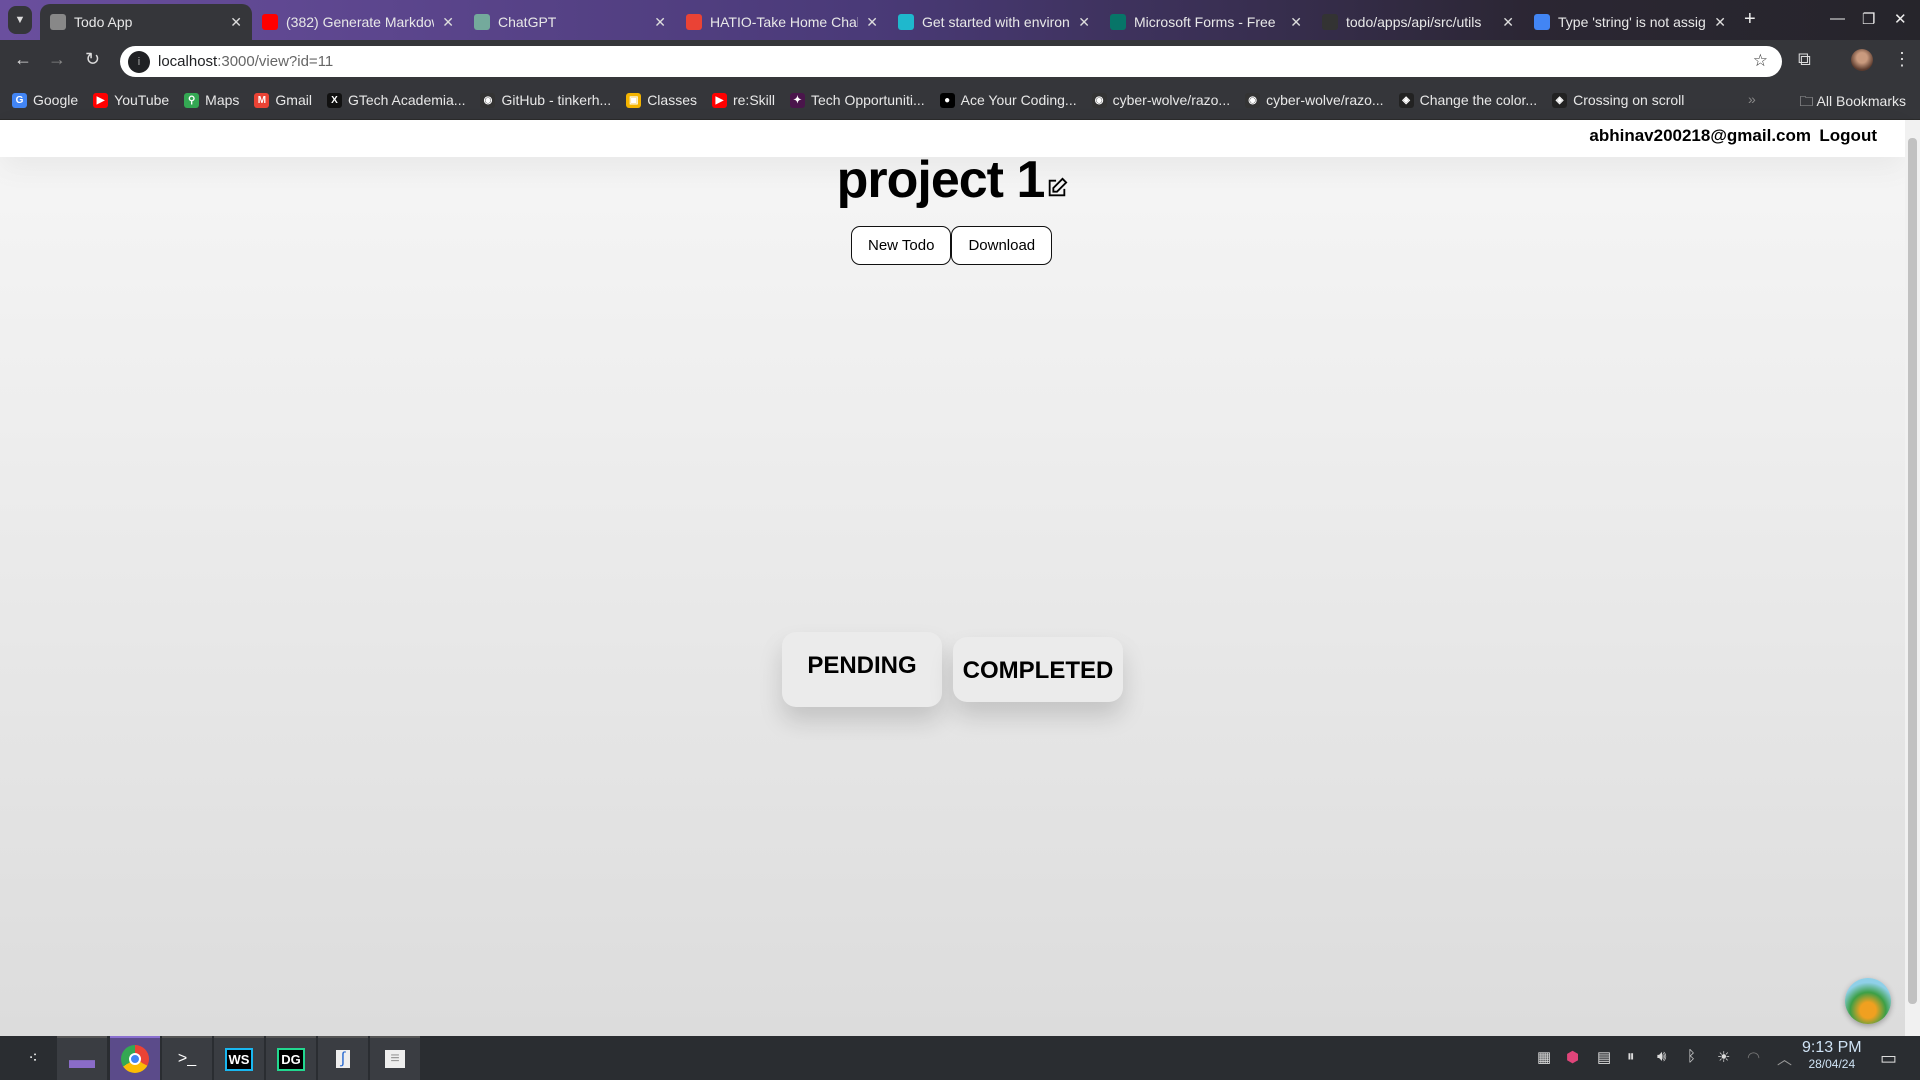 The image size is (1920, 1080). I want to click on address-bar: i localhost:3000/view?id=11 ☆, so click(951, 61).